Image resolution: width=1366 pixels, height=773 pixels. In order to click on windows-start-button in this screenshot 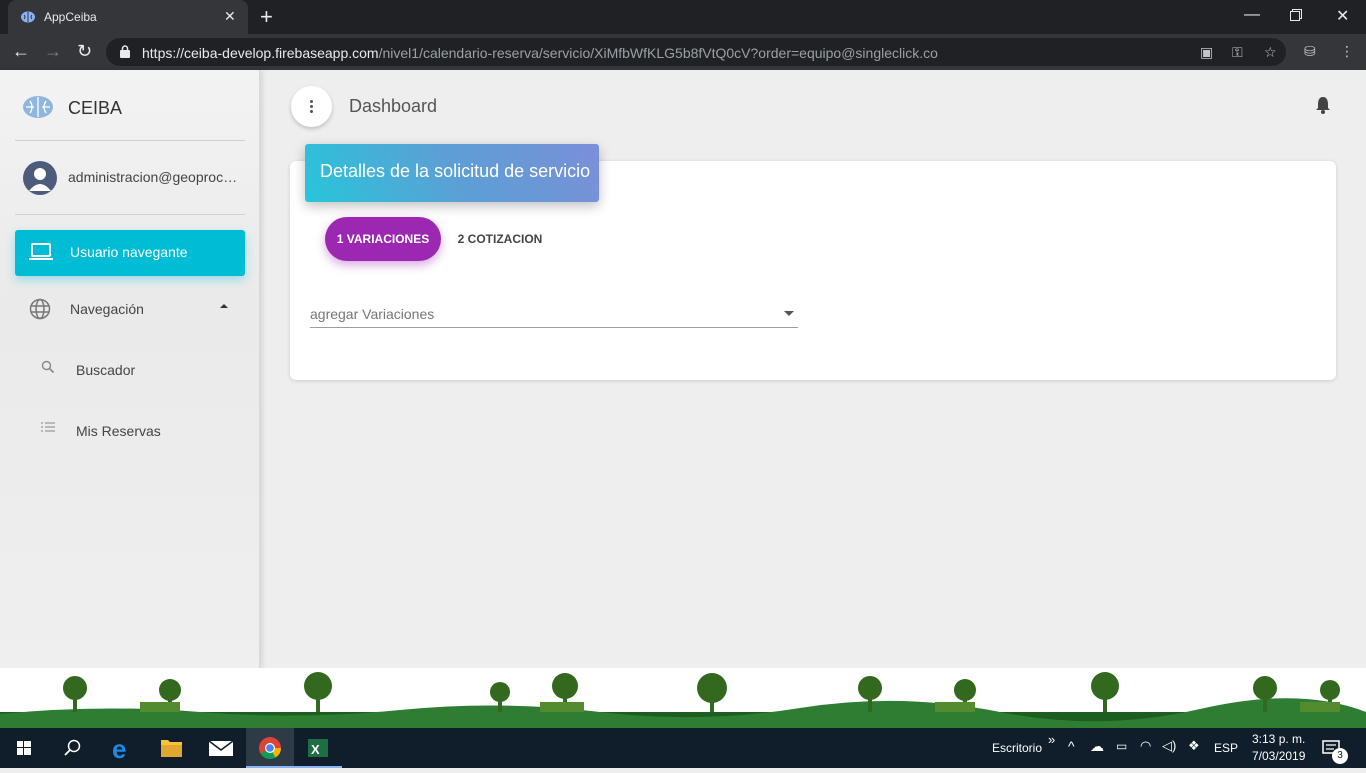, I will do `click(24, 748)`.